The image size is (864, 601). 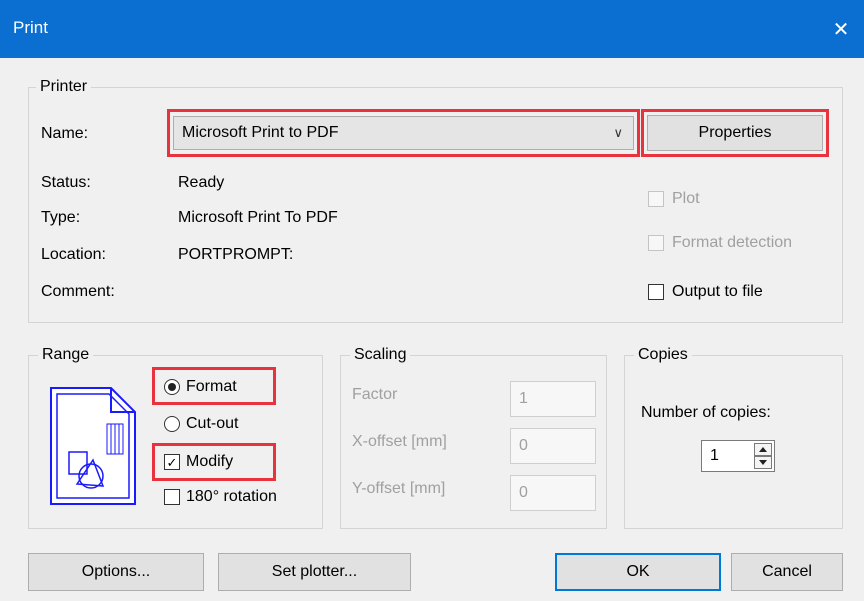 I want to click on status-value: Ready, so click(x=201, y=182).